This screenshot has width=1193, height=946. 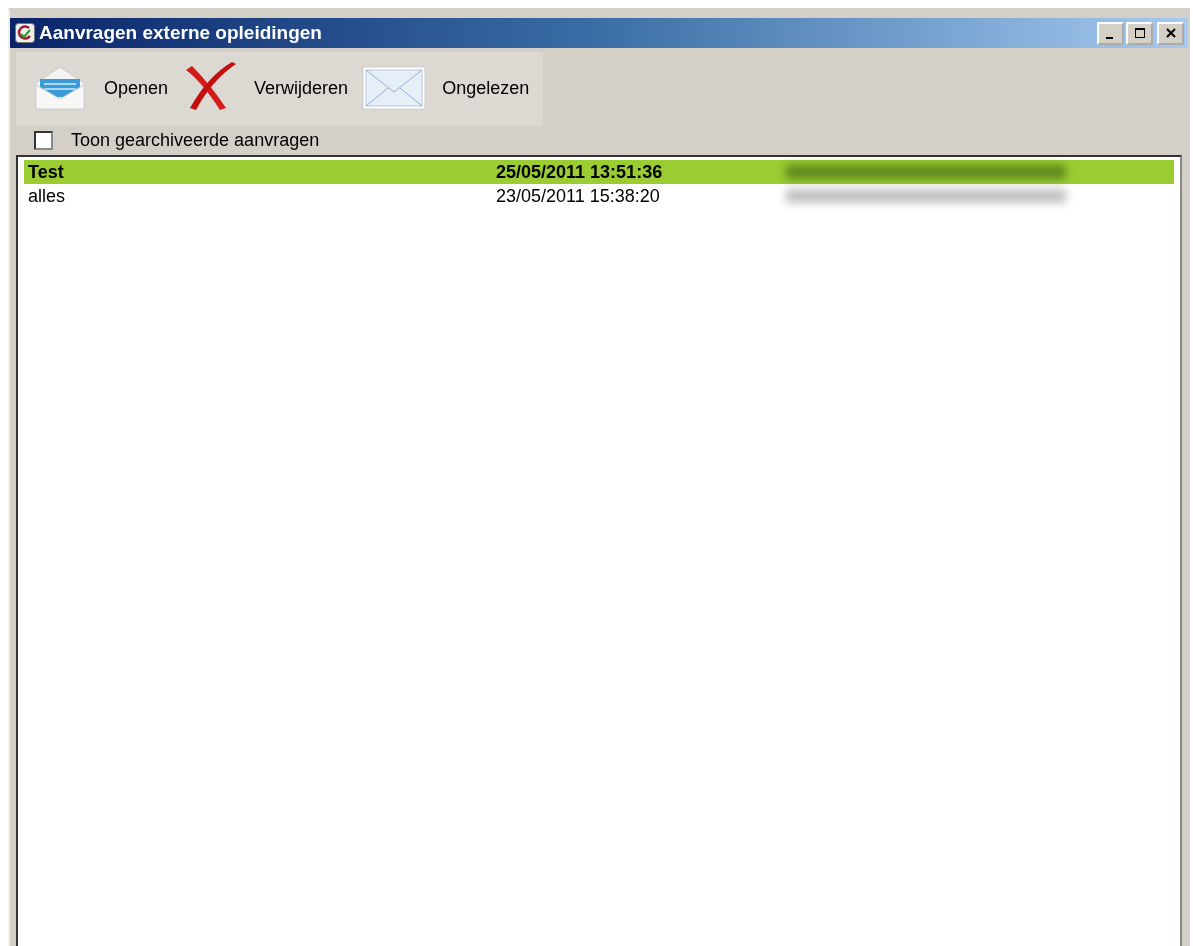 I want to click on maximize-icon, so click(x=1139, y=33).